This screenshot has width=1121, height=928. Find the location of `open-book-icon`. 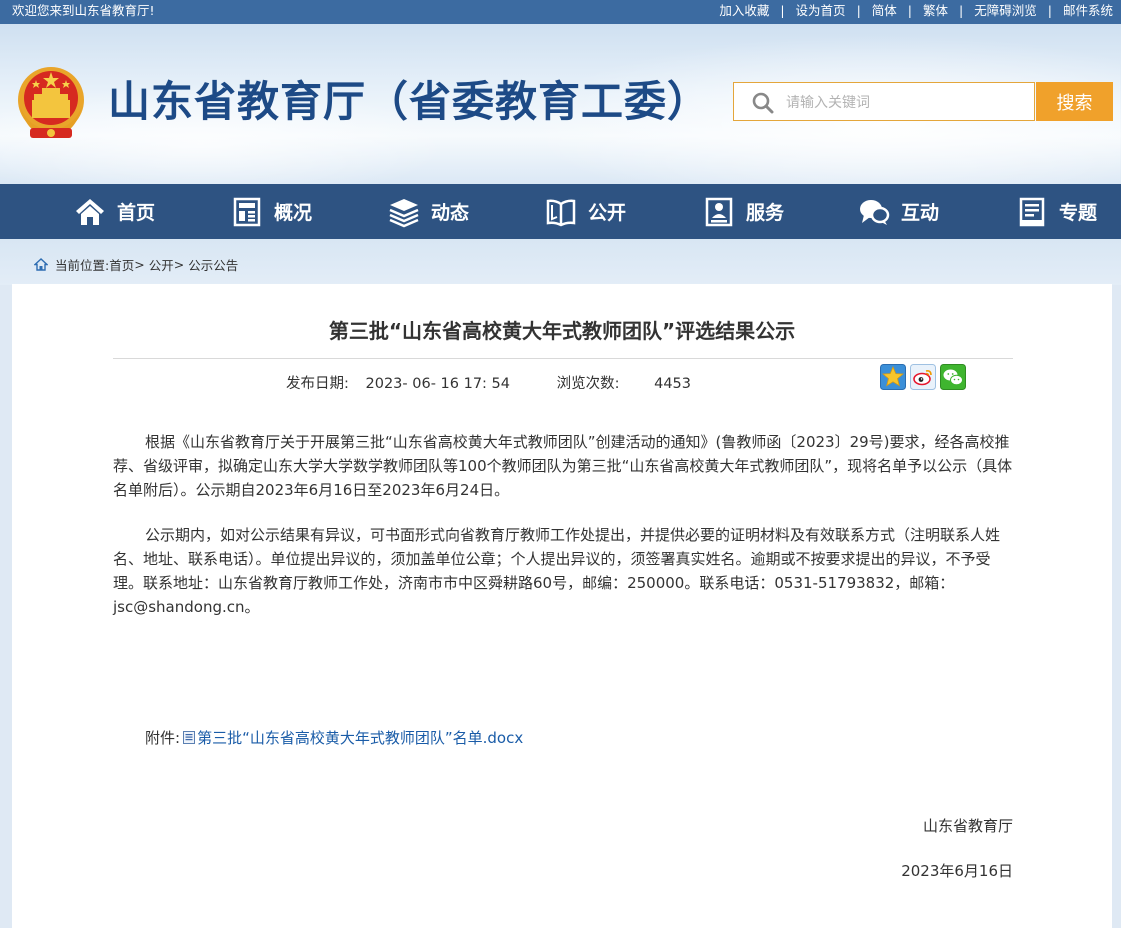

open-book-icon is located at coordinates (561, 212).